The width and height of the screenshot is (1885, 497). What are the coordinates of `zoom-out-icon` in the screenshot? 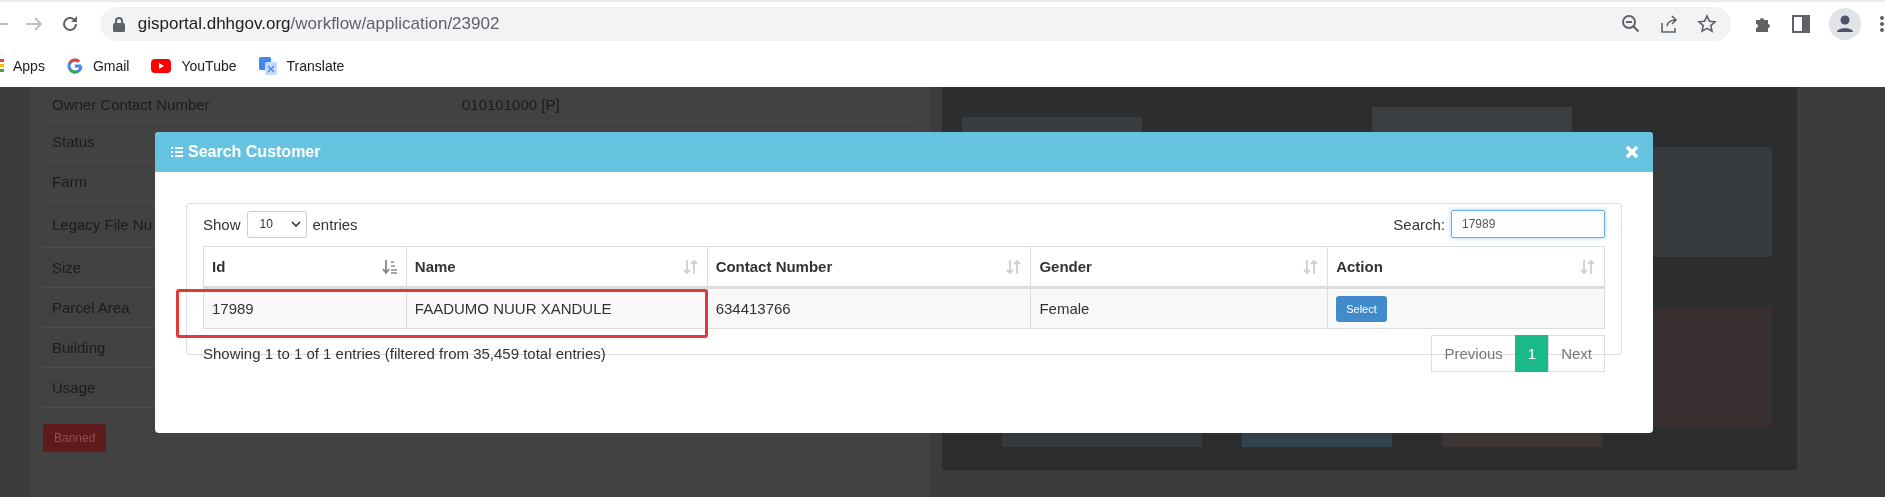 It's located at (1631, 23).